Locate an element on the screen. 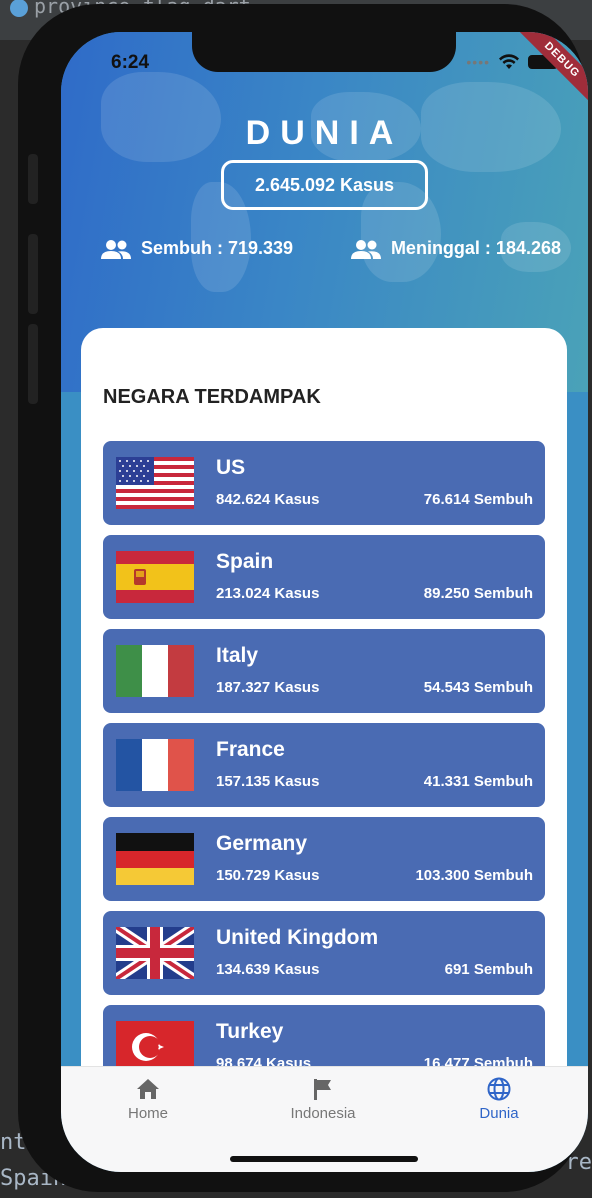 Image resolution: width=592 pixels, height=1198 pixels. home-icon is located at coordinates (148, 1089).